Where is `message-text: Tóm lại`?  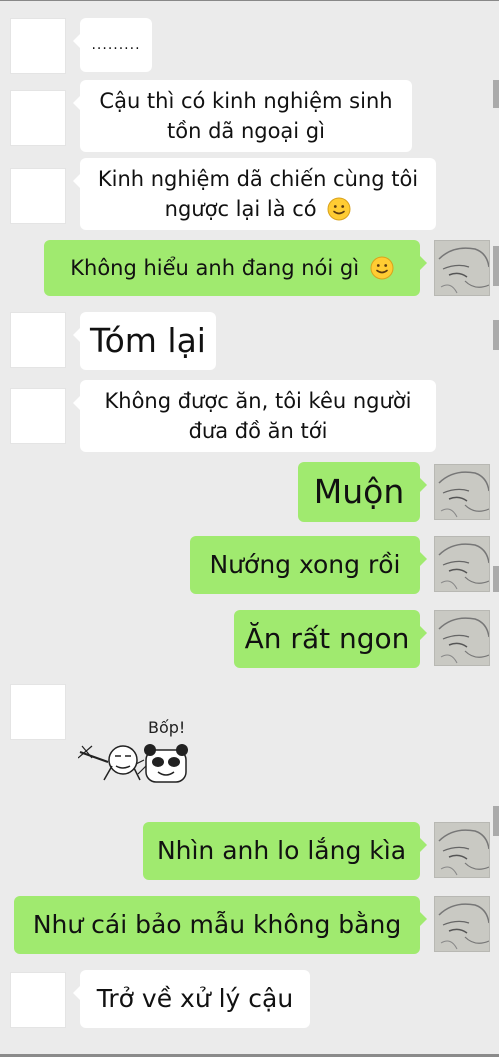
message-text: Tóm lại is located at coordinates (148, 341).